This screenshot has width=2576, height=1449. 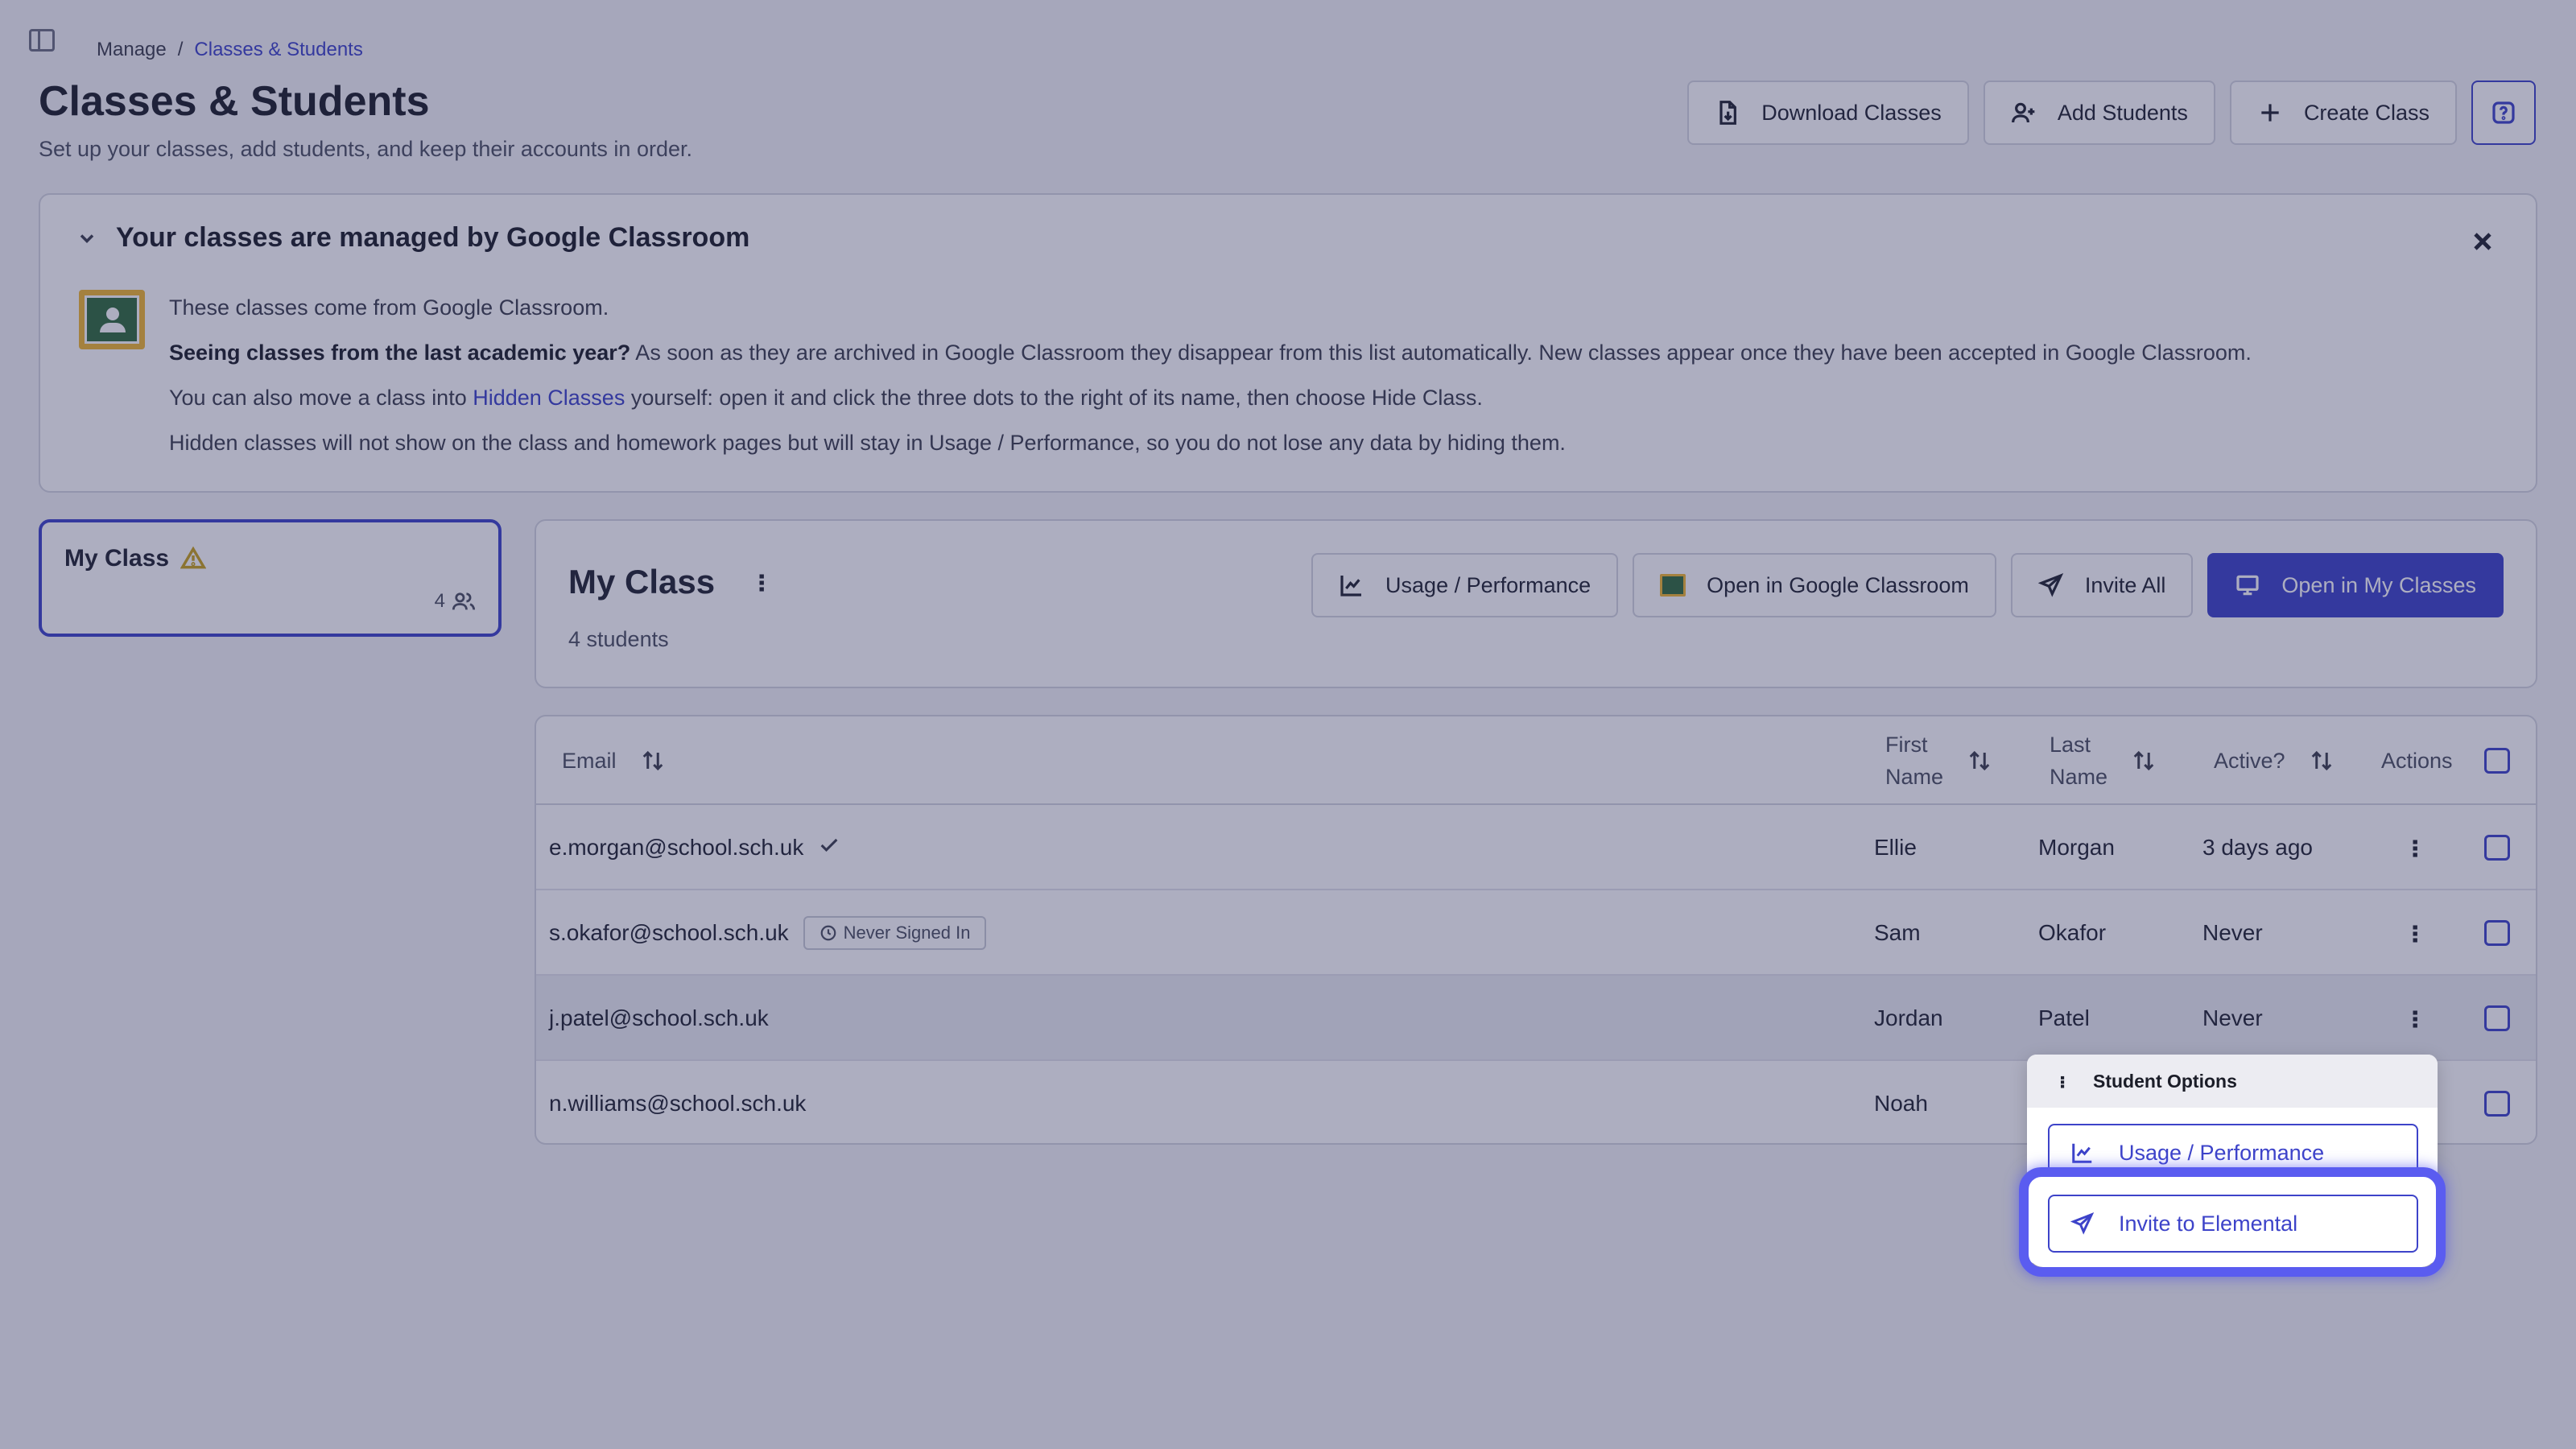 I want to click on column-last-name-label: Last Name, so click(x=2078, y=761).